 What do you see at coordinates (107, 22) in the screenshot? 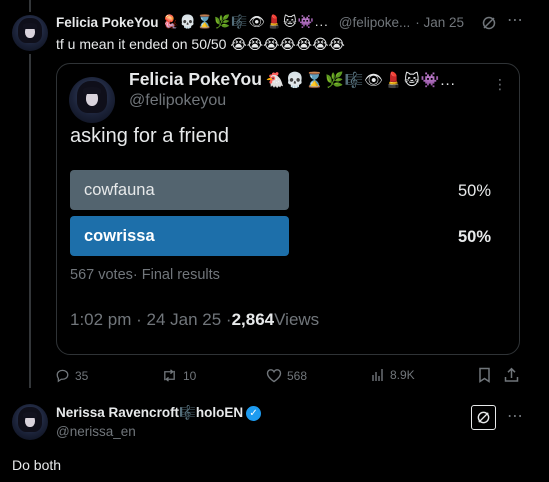
I see `author-name: Felicia PokeYou` at bounding box center [107, 22].